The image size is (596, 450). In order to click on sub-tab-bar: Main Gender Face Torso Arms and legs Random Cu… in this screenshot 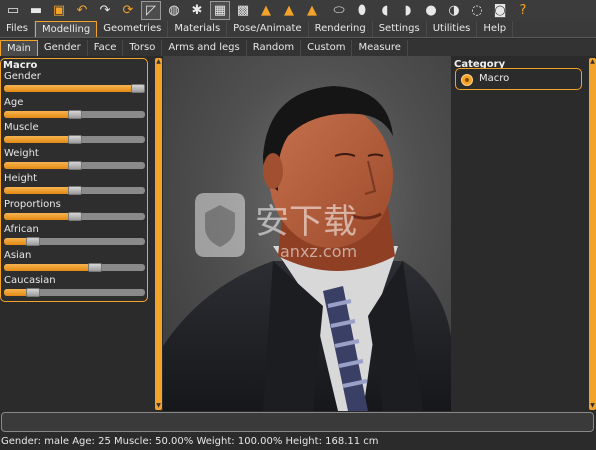, I will do `click(298, 47)`.